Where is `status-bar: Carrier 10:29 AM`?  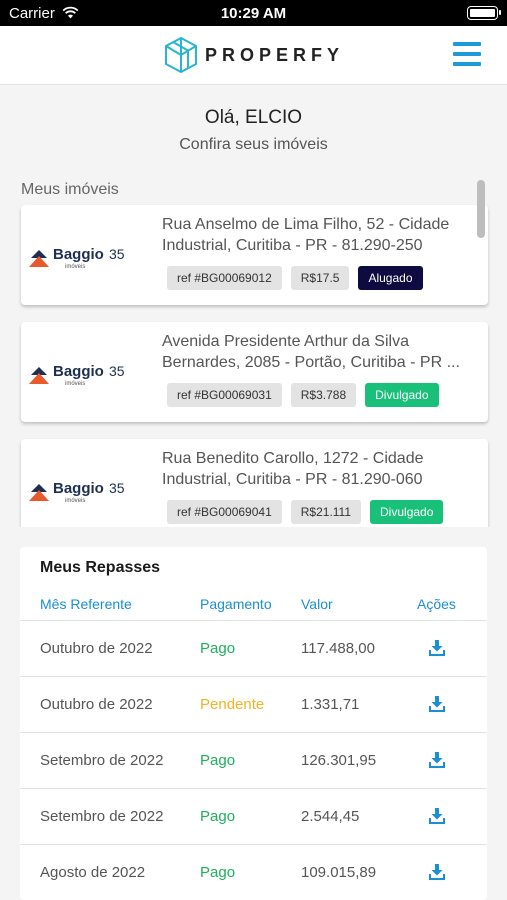
status-bar: Carrier 10:29 AM is located at coordinates (253, 13).